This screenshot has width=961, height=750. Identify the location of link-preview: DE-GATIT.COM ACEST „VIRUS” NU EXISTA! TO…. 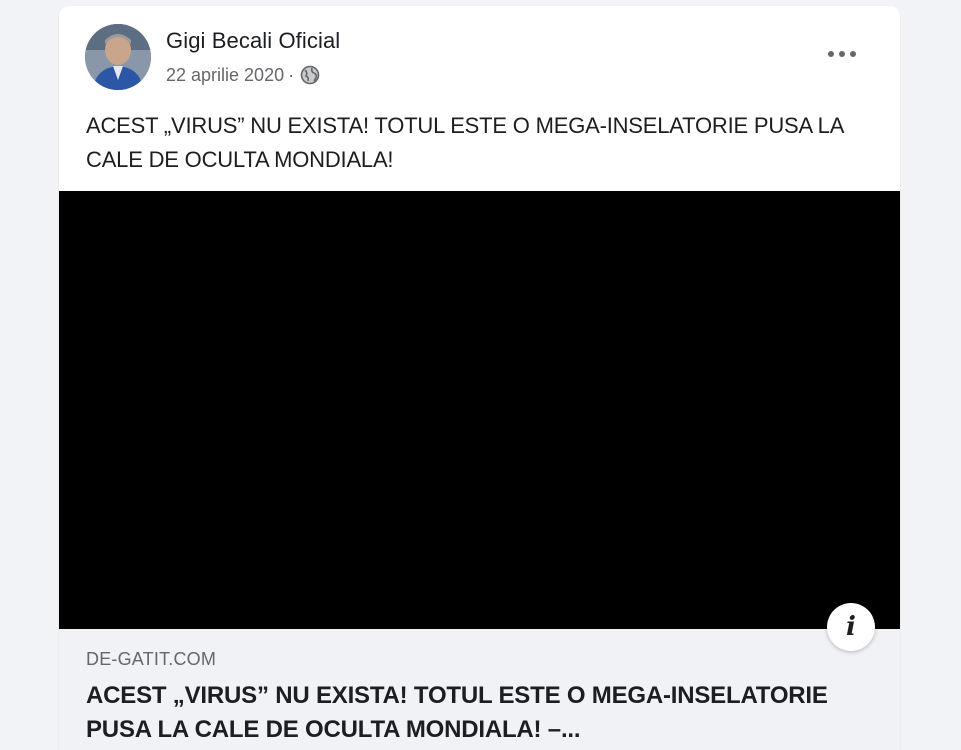
(479, 689).